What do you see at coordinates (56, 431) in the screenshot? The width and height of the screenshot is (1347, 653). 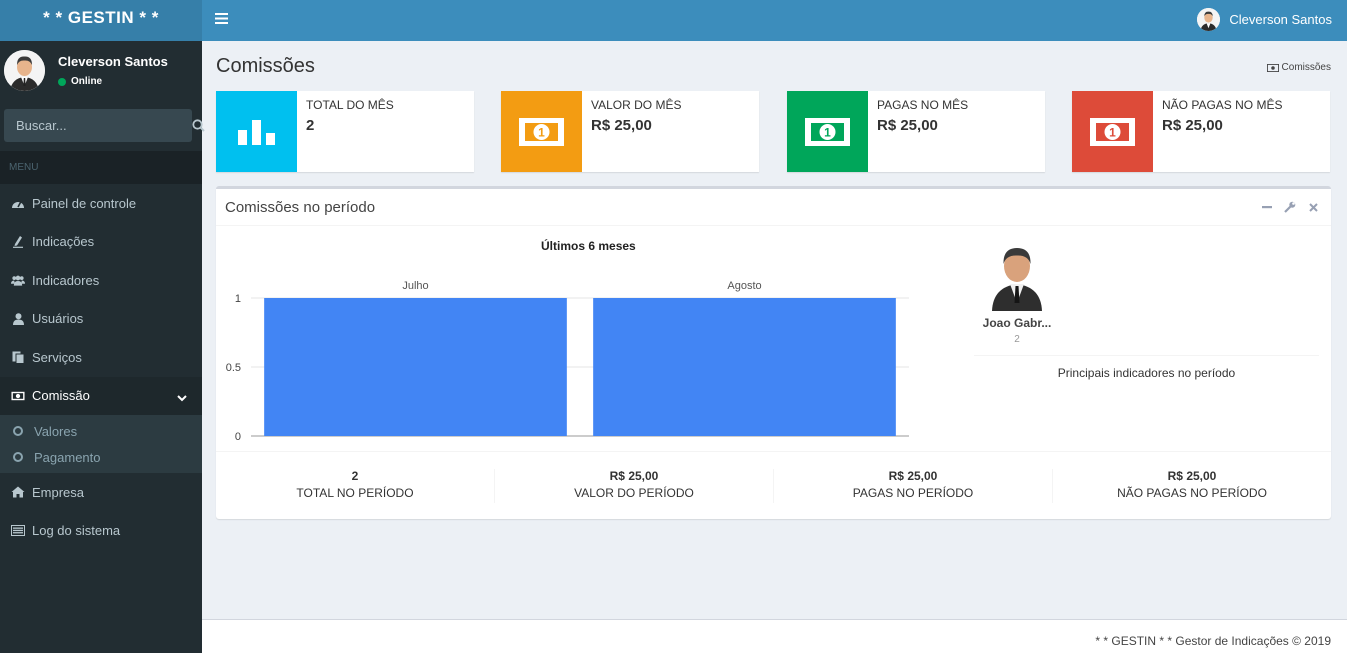 I see `submenu-item-label: Valores` at bounding box center [56, 431].